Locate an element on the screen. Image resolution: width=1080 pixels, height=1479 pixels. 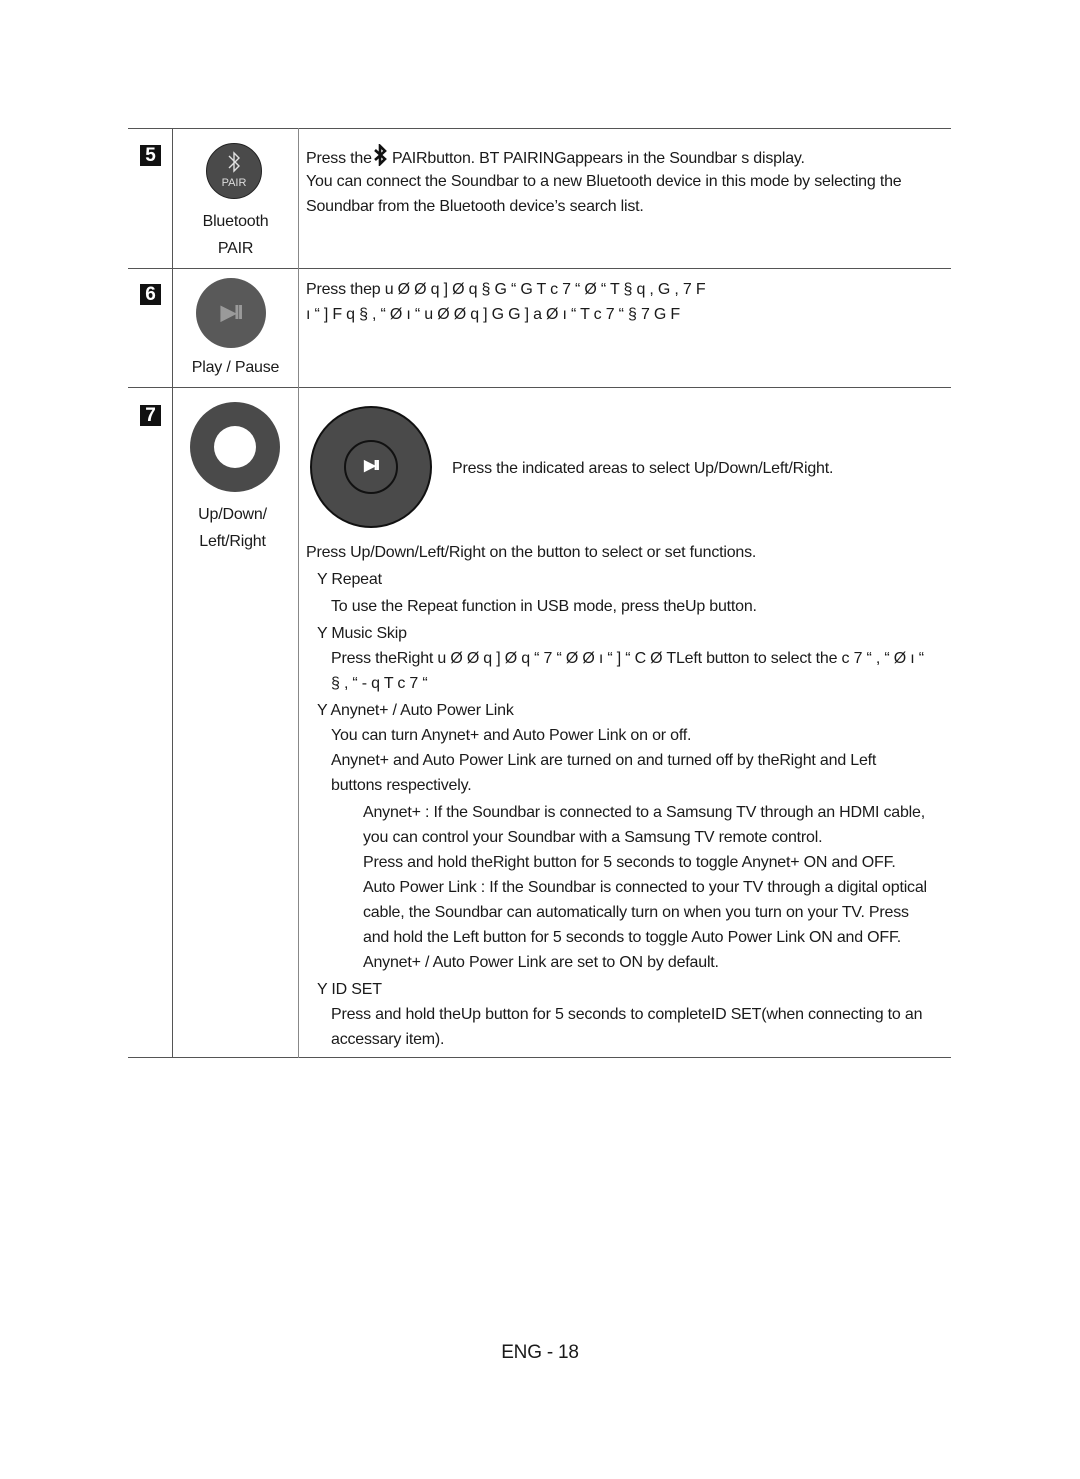
step-number-badge: 6 is located at coordinates (150, 294).